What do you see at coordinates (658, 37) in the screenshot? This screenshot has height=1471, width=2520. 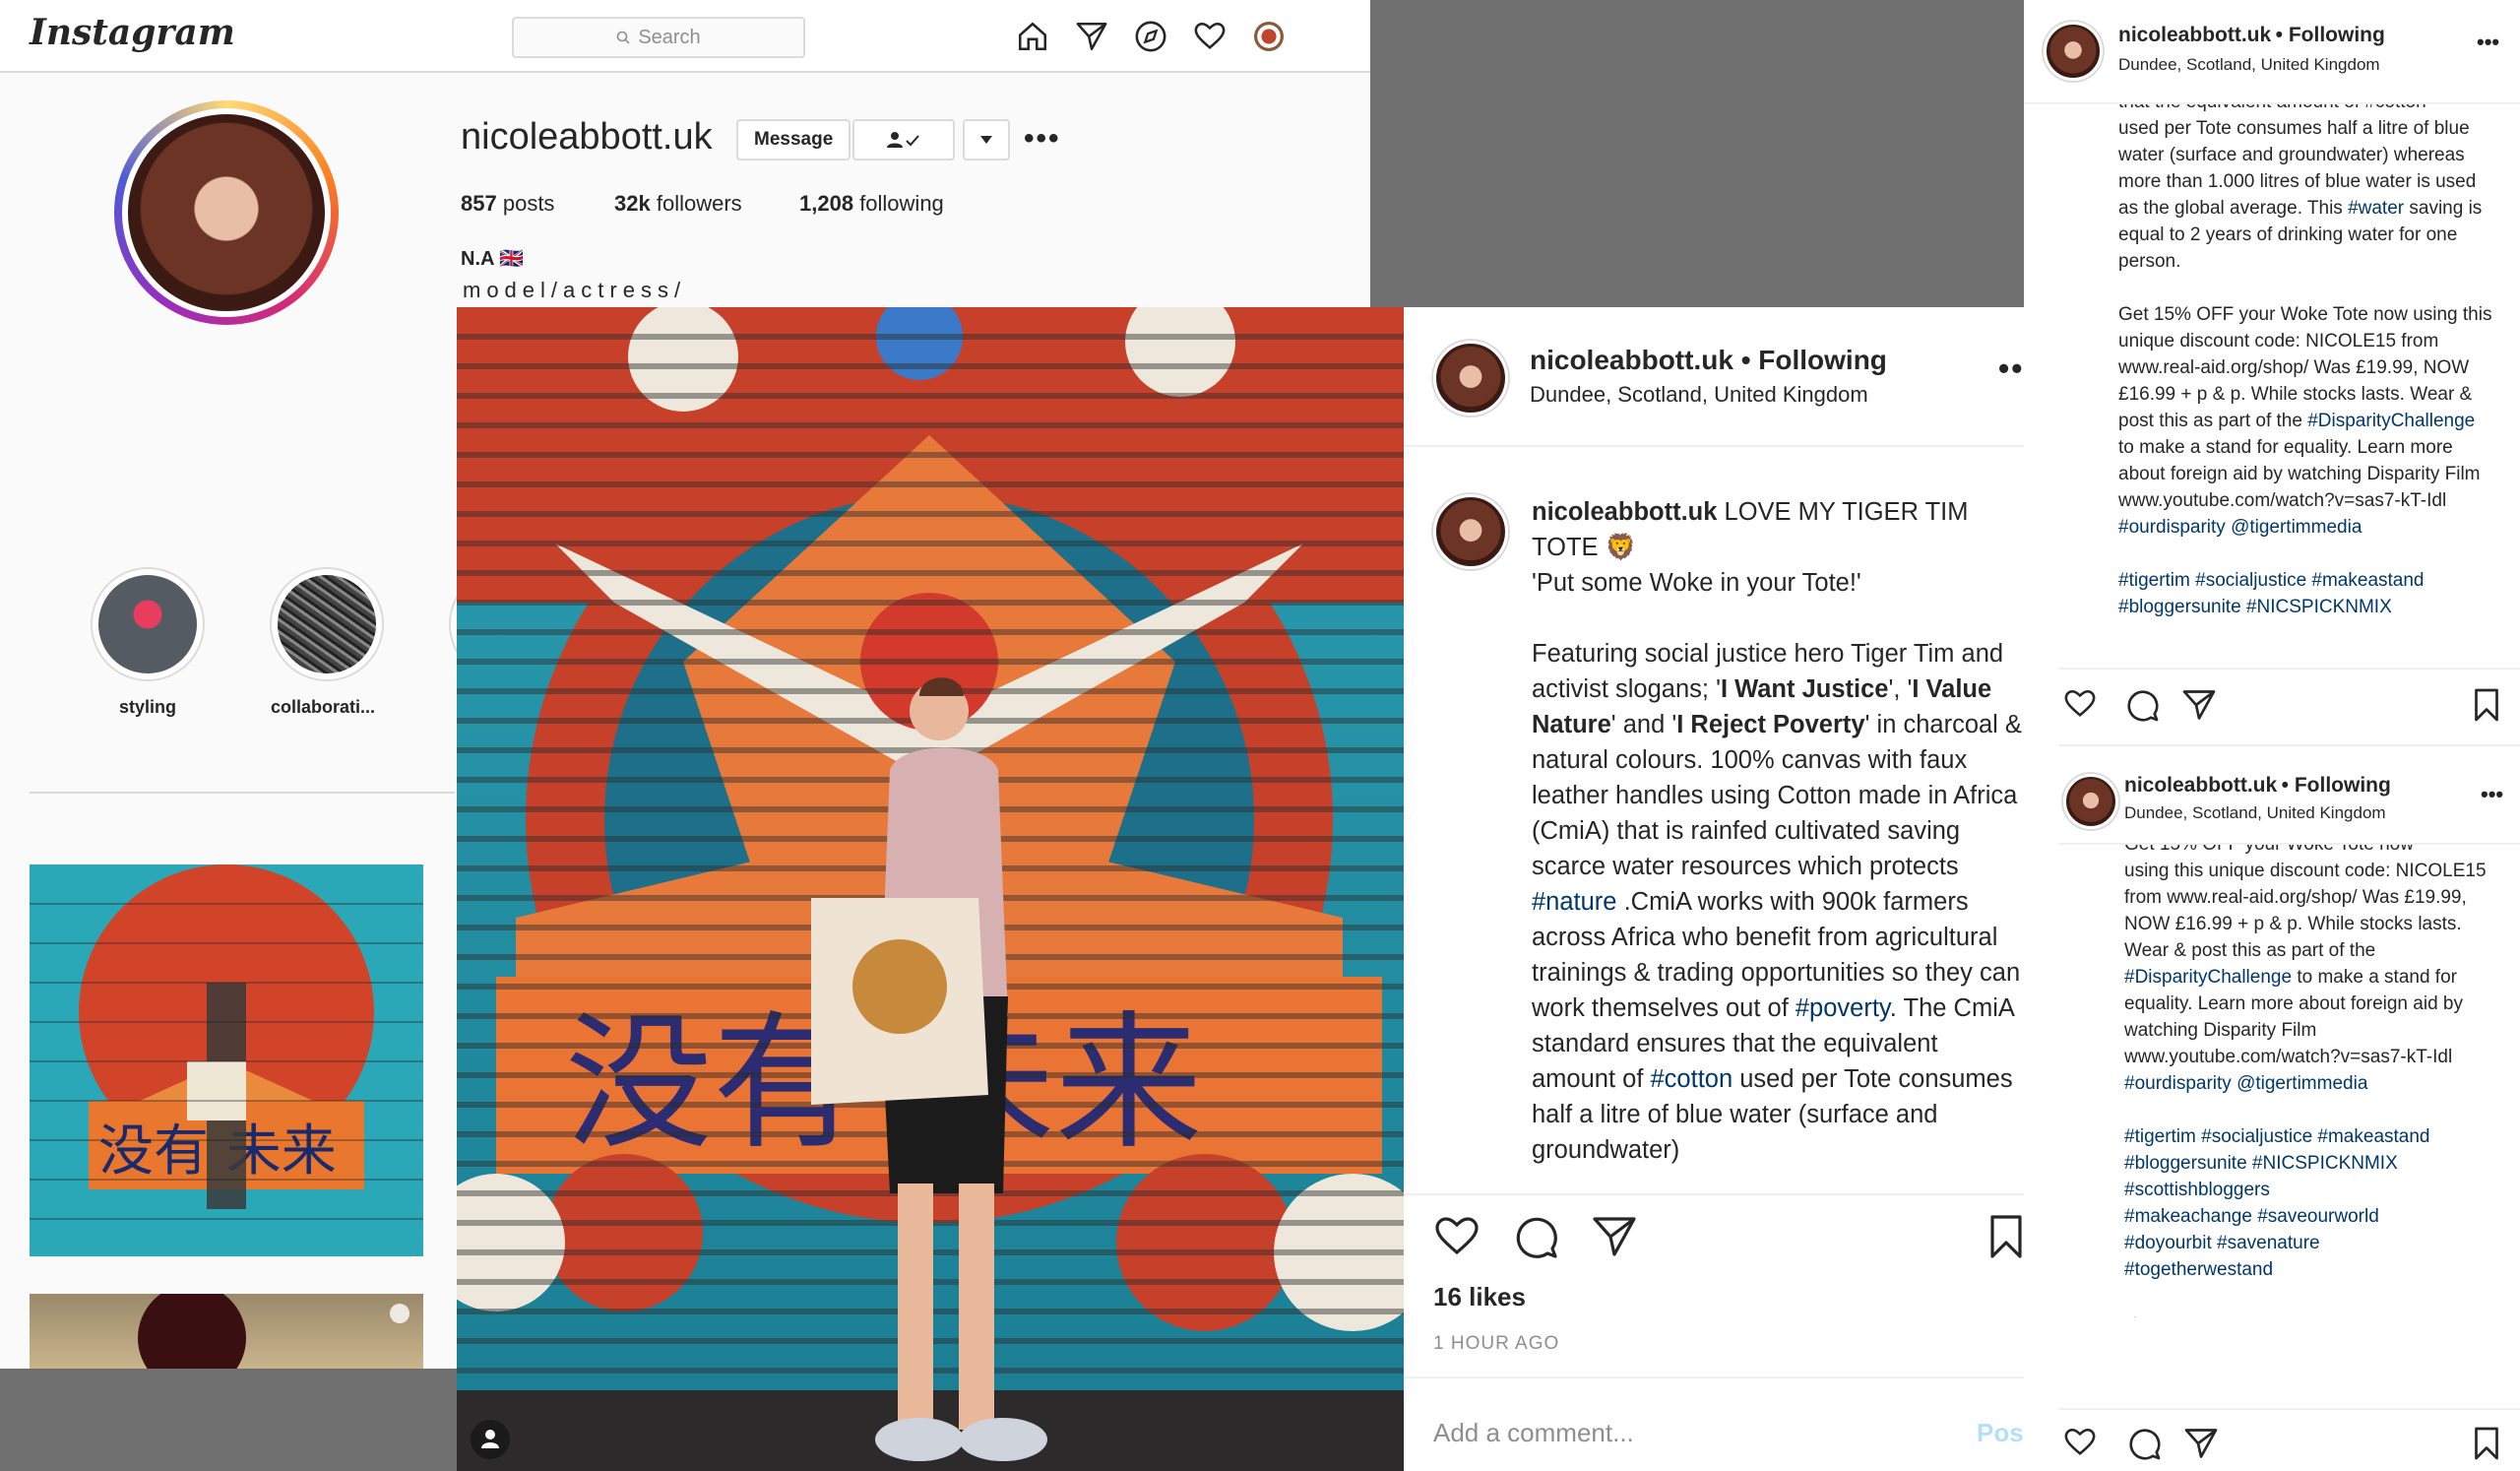 I see `search-input: Search` at bounding box center [658, 37].